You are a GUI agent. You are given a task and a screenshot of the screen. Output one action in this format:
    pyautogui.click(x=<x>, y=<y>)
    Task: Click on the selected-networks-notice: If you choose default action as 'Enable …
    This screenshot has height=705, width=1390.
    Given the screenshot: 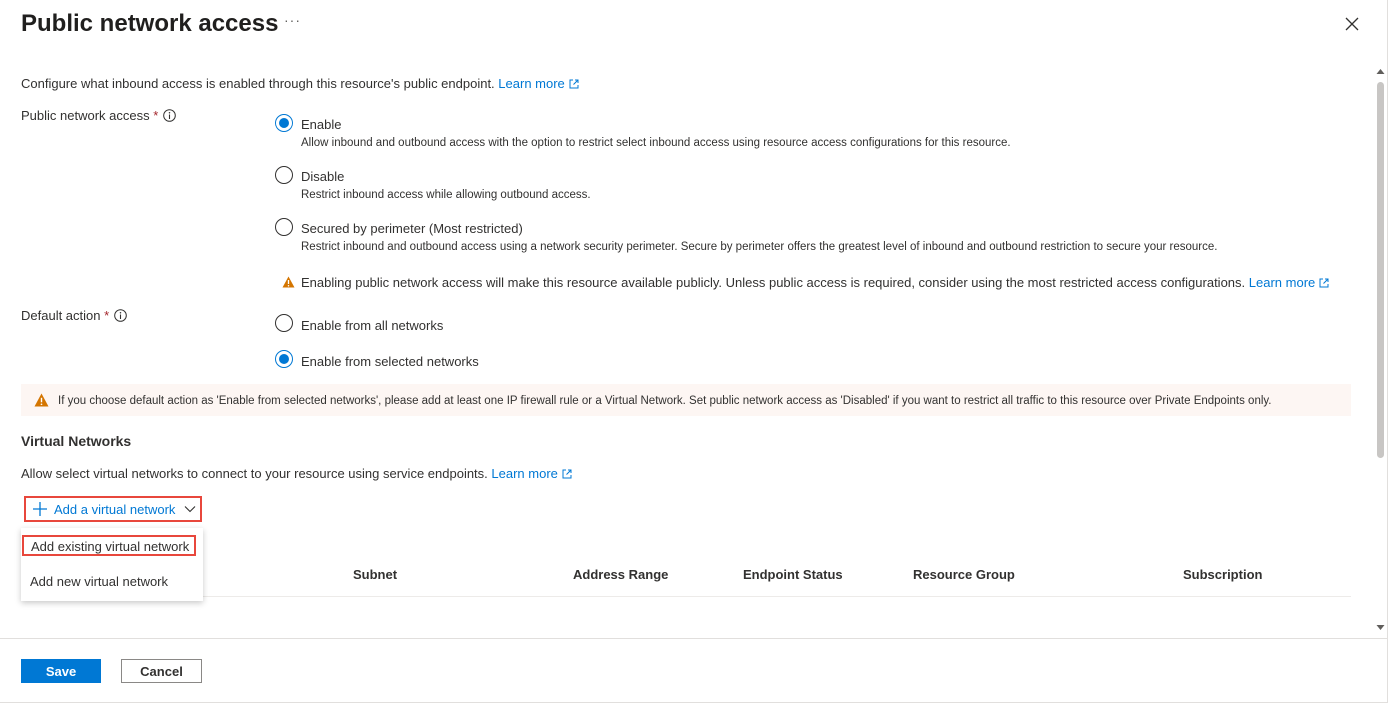 What is the action you would take?
    pyautogui.click(x=686, y=400)
    